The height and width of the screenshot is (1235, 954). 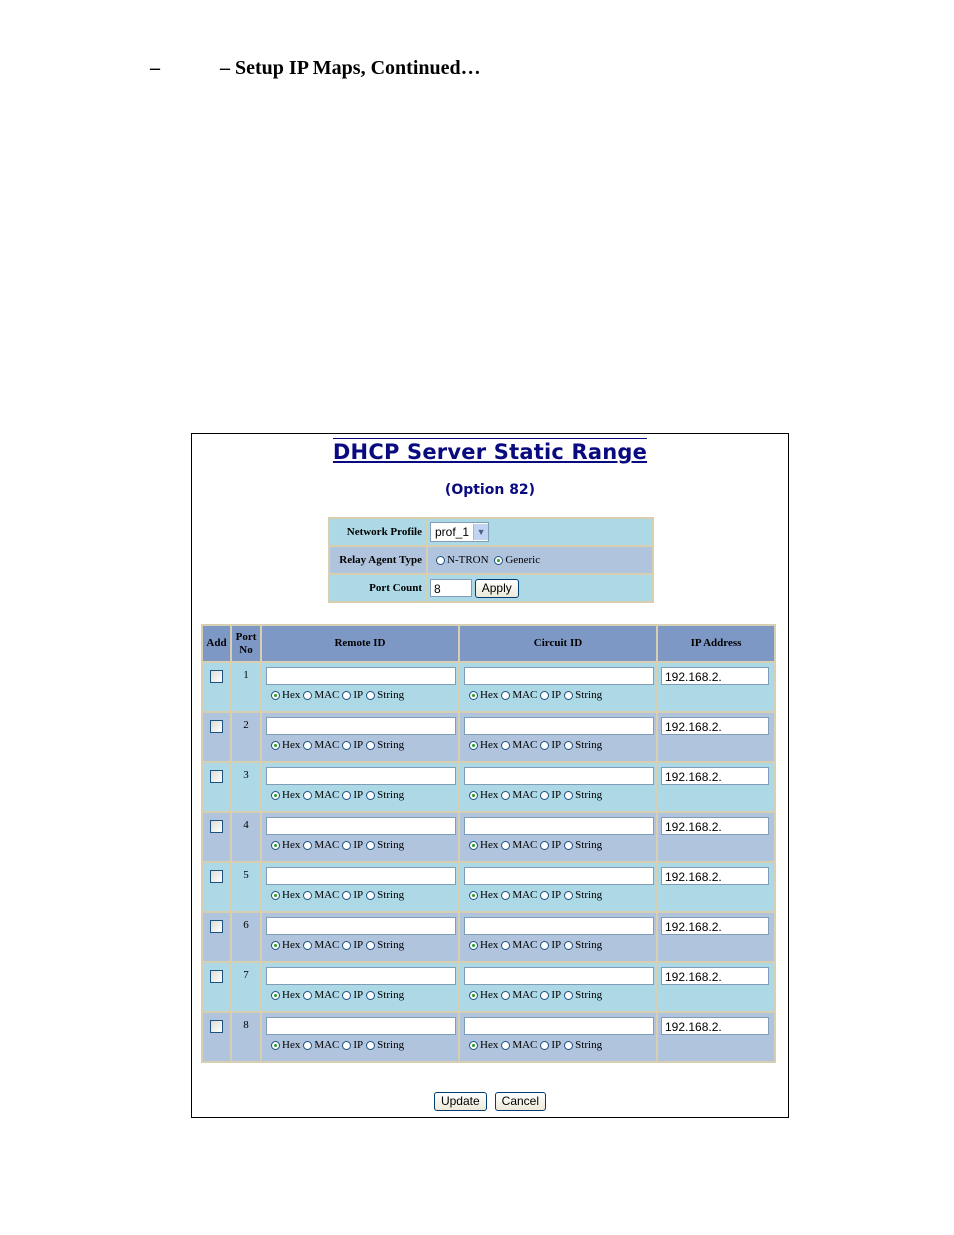 I want to click on port-count-input: 8, so click(x=451, y=588).